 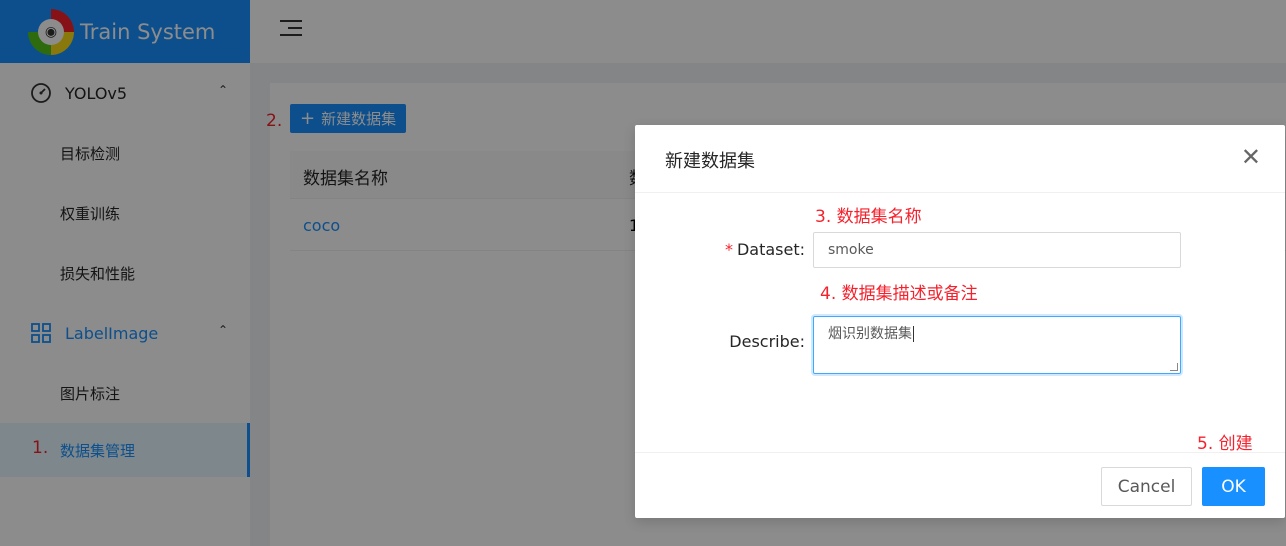 I want to click on resize-handle, so click(x=1174, y=367).